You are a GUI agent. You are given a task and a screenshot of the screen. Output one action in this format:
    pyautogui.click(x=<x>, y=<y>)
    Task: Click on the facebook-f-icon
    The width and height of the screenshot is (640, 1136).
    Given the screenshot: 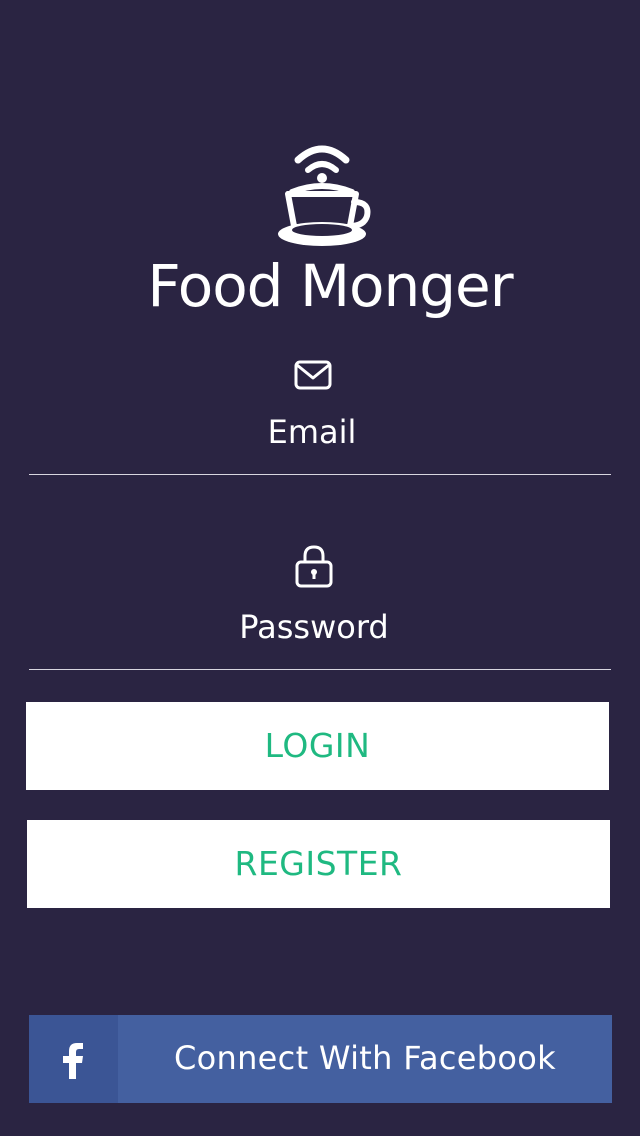 What is the action you would take?
    pyautogui.click(x=73, y=1061)
    